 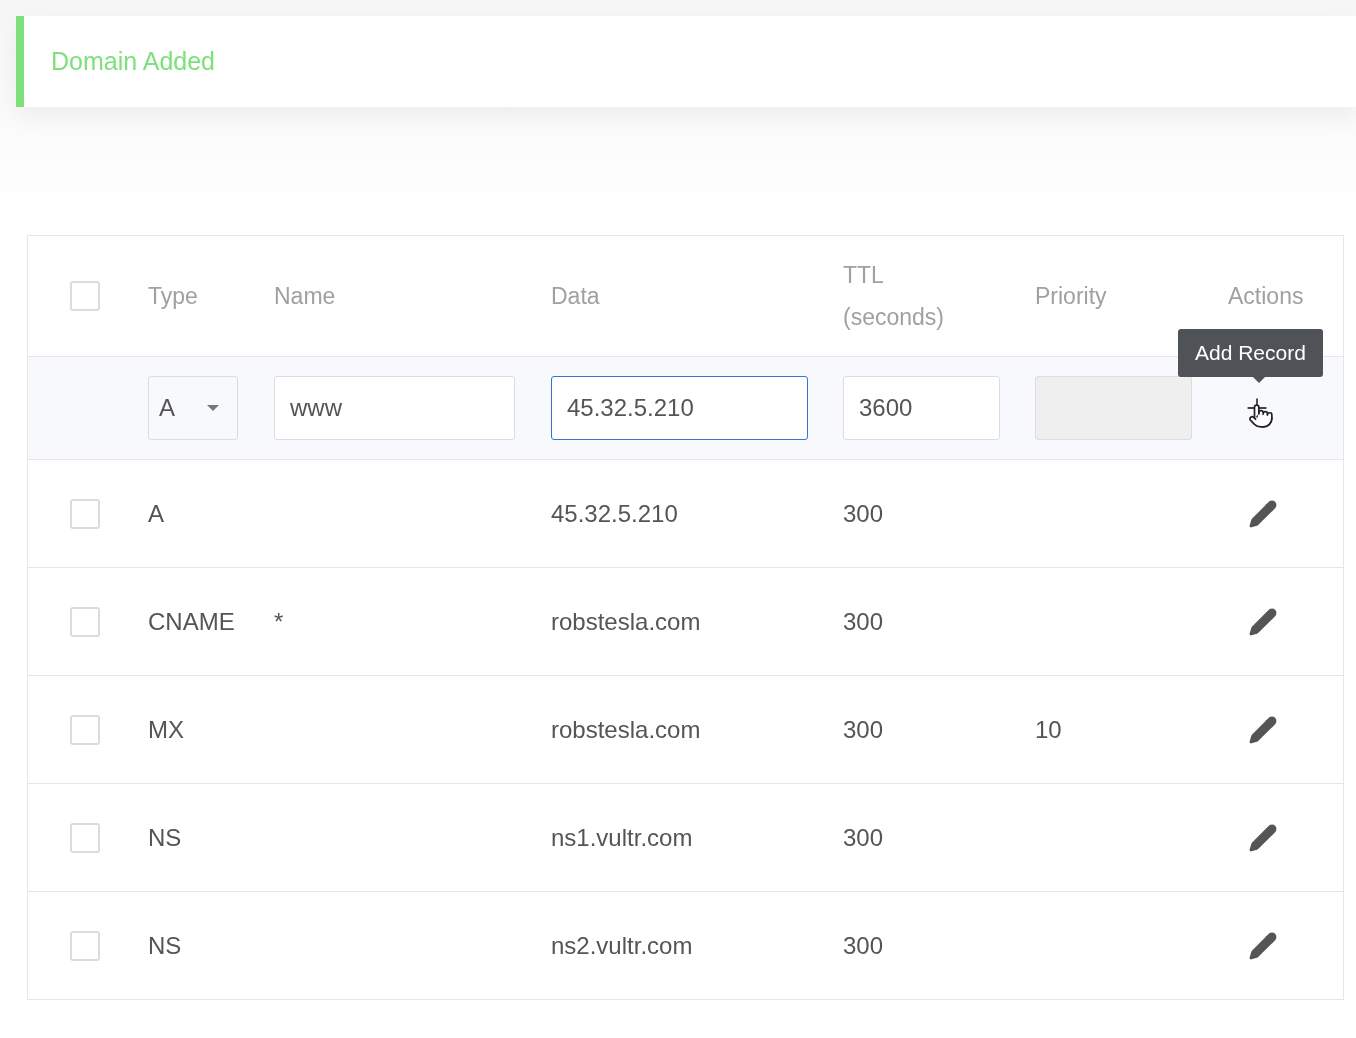 What do you see at coordinates (193, 408) in the screenshot?
I see `type-select: A` at bounding box center [193, 408].